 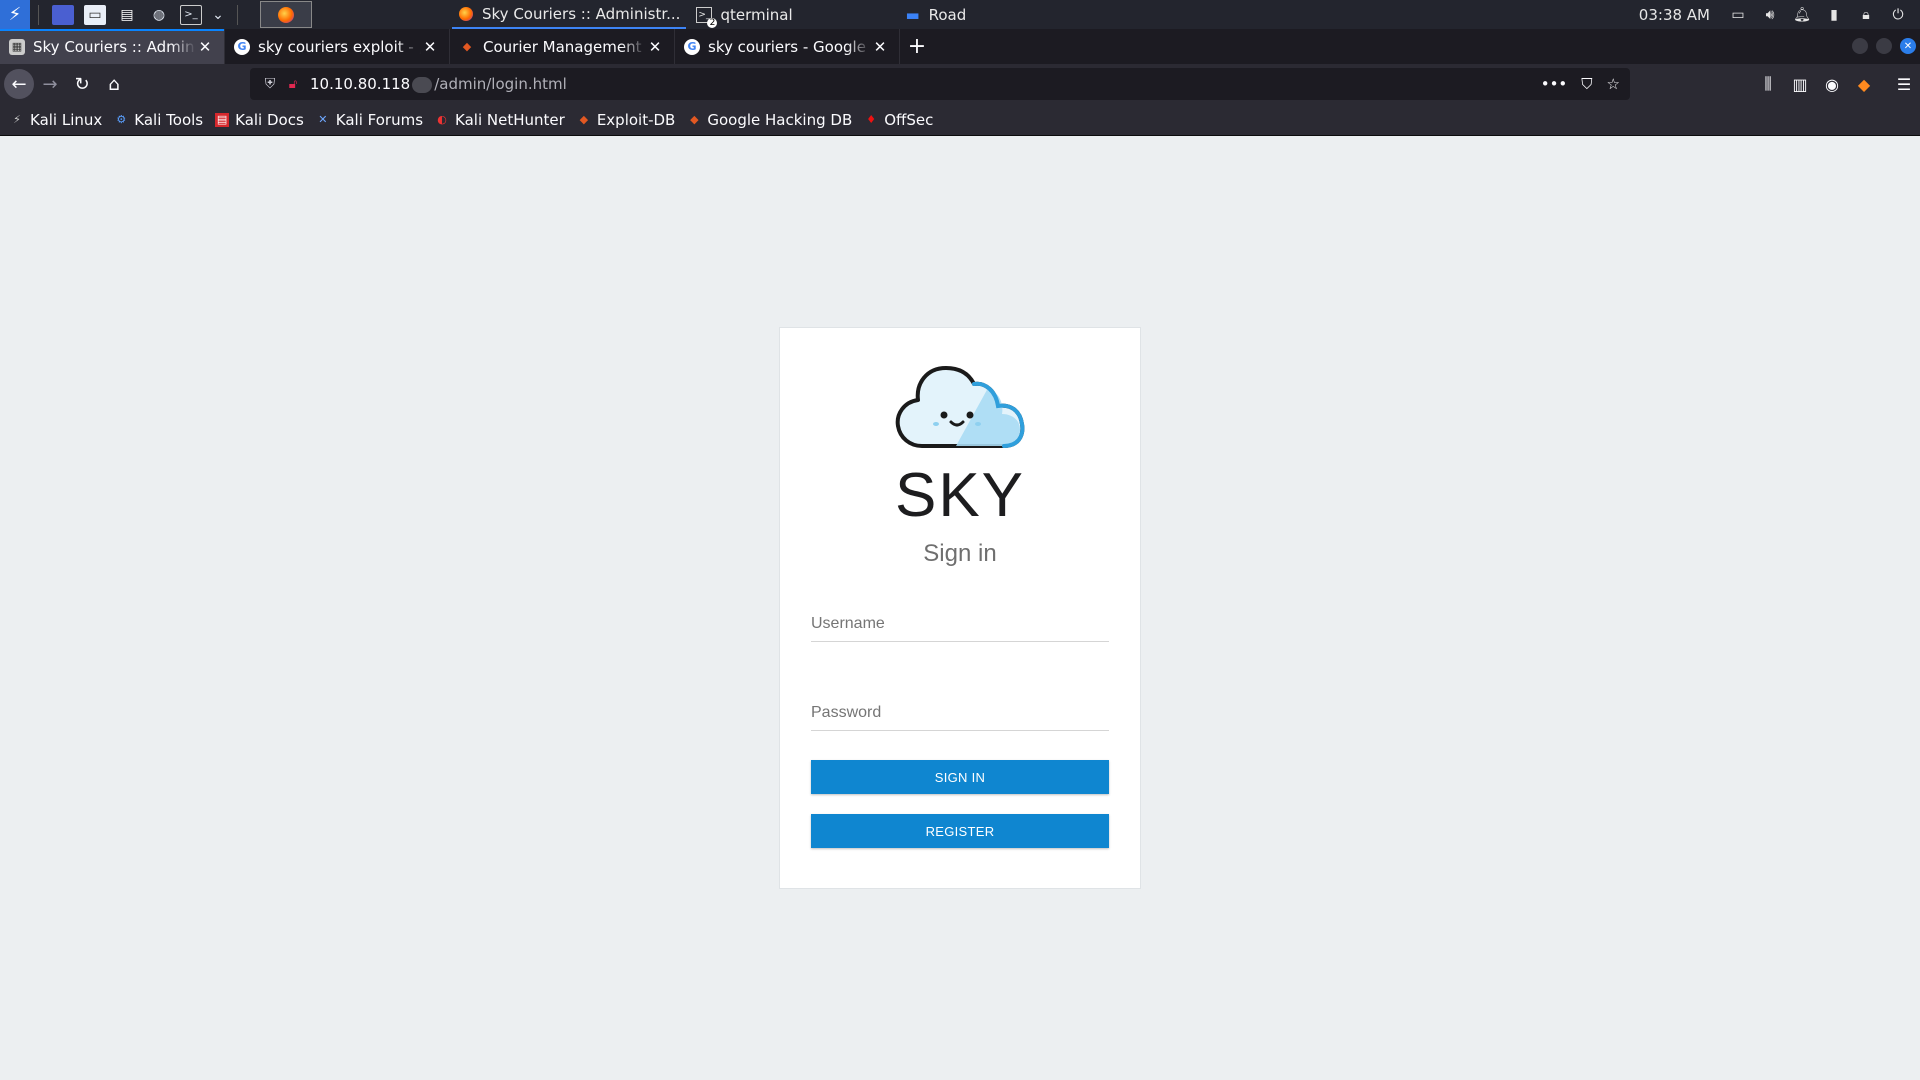 I want to click on clock: 03:38 AM, so click(x=1674, y=15).